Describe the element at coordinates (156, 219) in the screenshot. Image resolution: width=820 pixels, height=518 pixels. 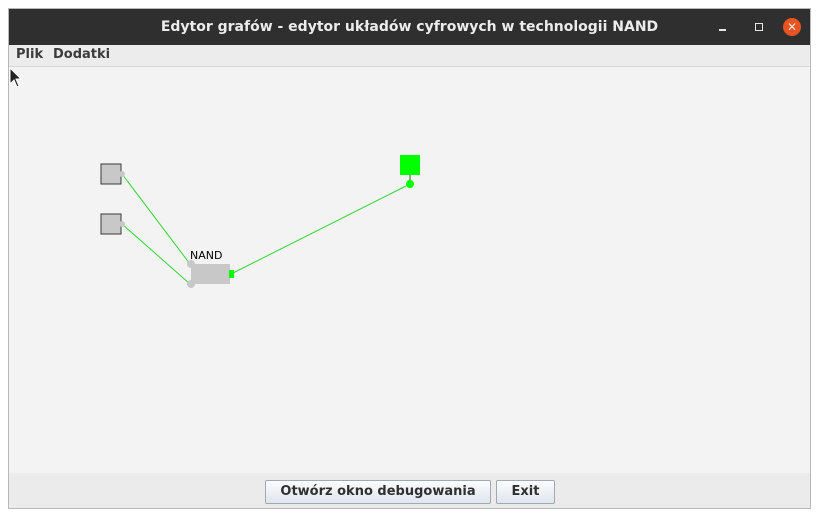
I see `wire-input1-nand` at that location.